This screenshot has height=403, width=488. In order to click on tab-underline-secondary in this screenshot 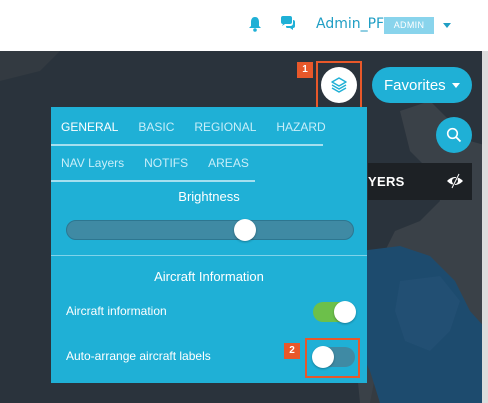, I will do `click(153, 181)`.